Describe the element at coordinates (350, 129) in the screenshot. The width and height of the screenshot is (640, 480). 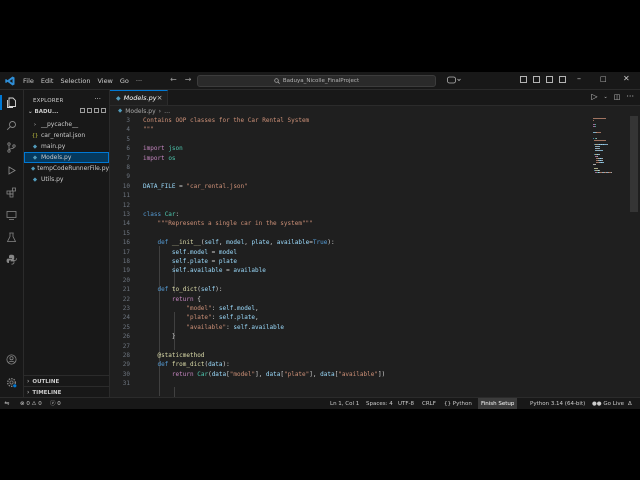
I see `code-line: 4 """` at that location.